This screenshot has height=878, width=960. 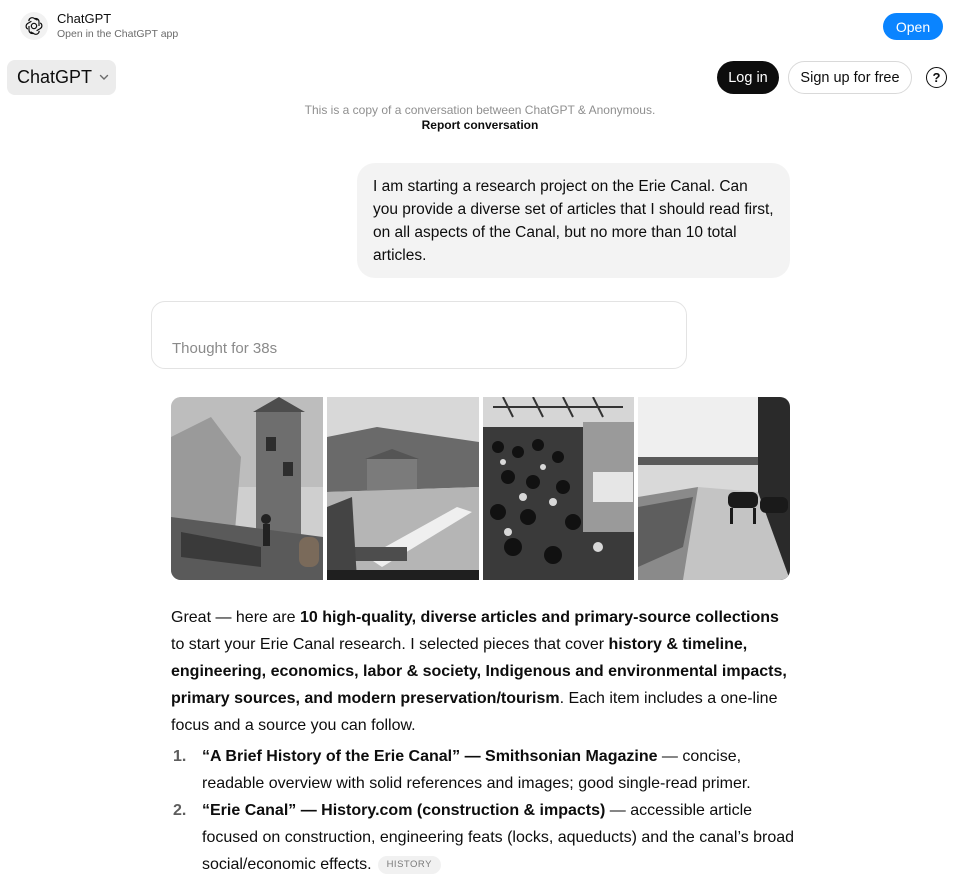 What do you see at coordinates (84, 18) in the screenshot?
I see `banner-app-name: ChatGPT` at bounding box center [84, 18].